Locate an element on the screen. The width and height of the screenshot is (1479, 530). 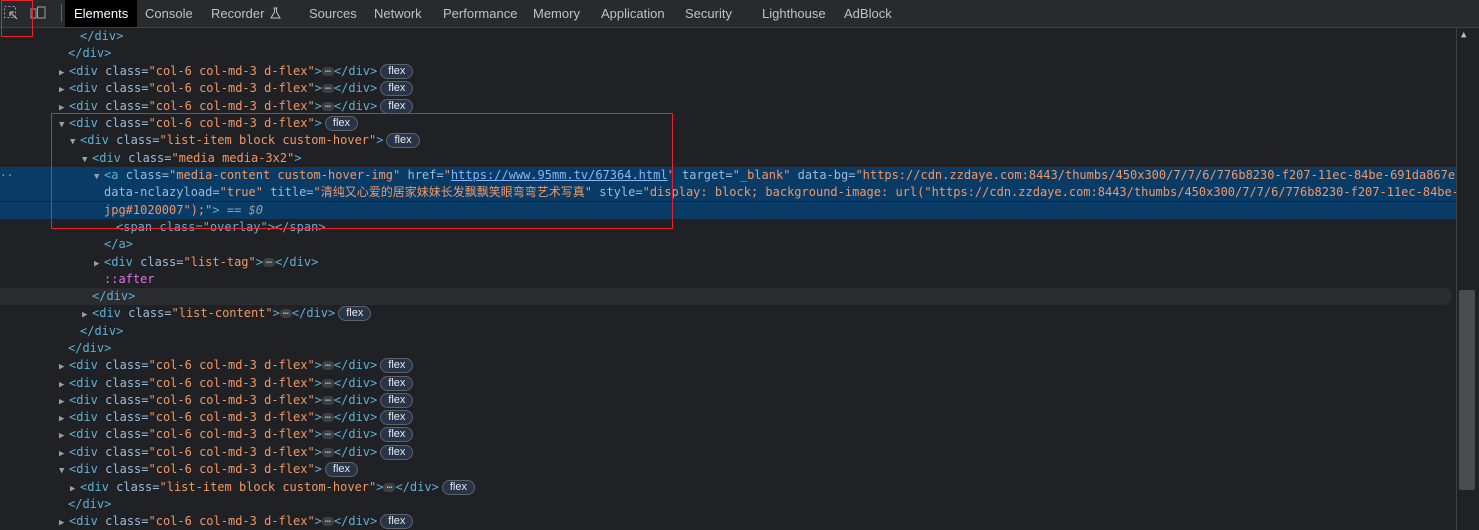
scrollbar-thumb is located at coordinates (1467, 390).